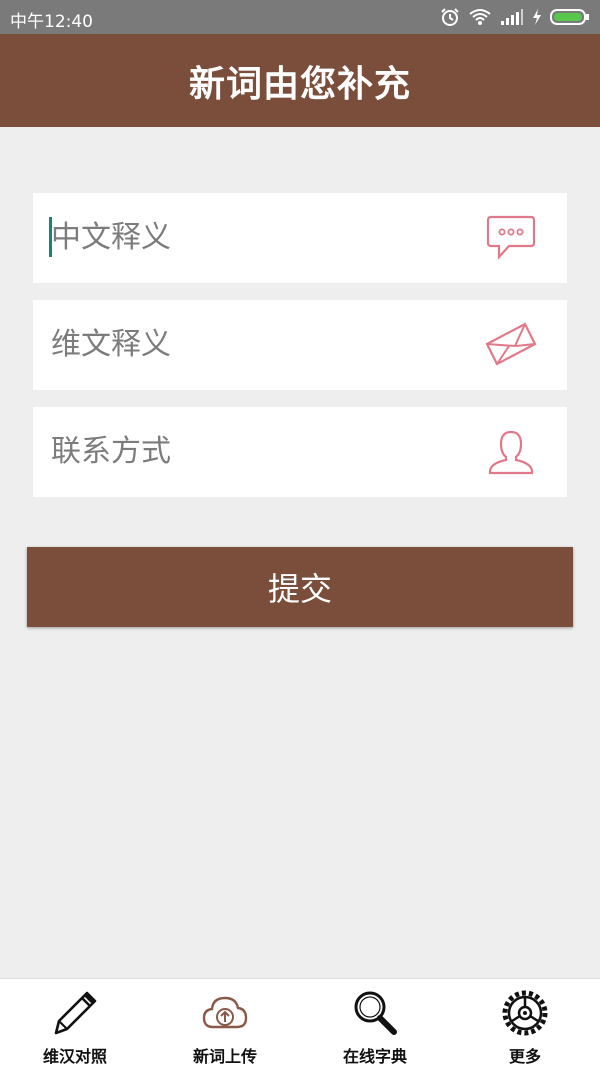  Describe the element at coordinates (225, 1012) in the screenshot. I see `cloud-upload-icon` at that location.